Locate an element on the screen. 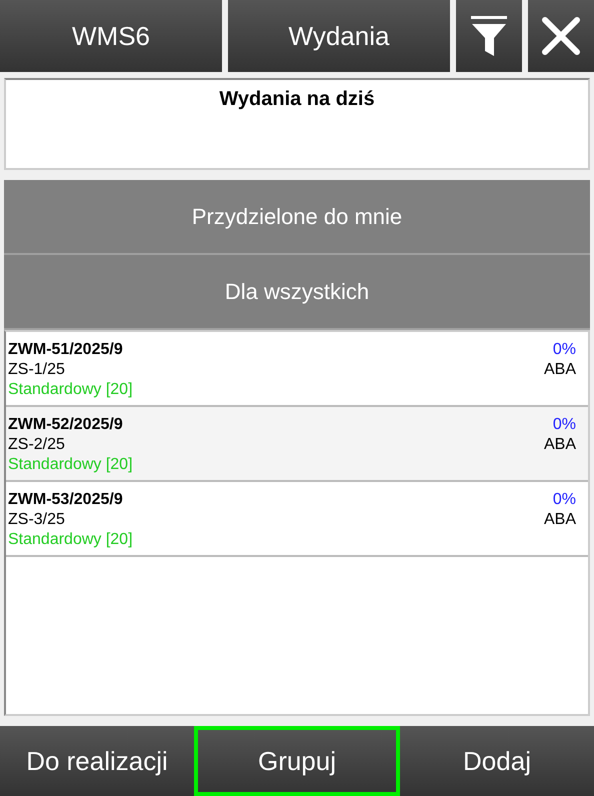 The width and height of the screenshot is (594, 796). action-button: Dodaj is located at coordinates (497, 761).